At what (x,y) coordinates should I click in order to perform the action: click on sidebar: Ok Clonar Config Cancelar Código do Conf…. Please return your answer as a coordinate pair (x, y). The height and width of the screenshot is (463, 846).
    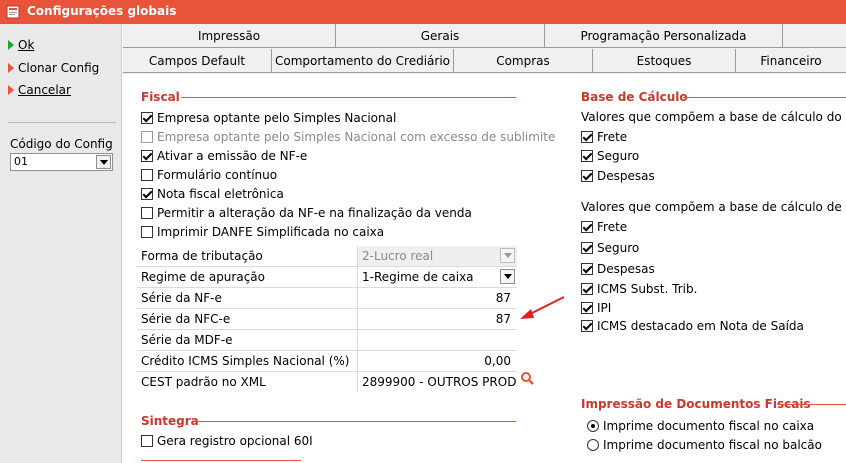
    Looking at the image, I should click on (61, 243).